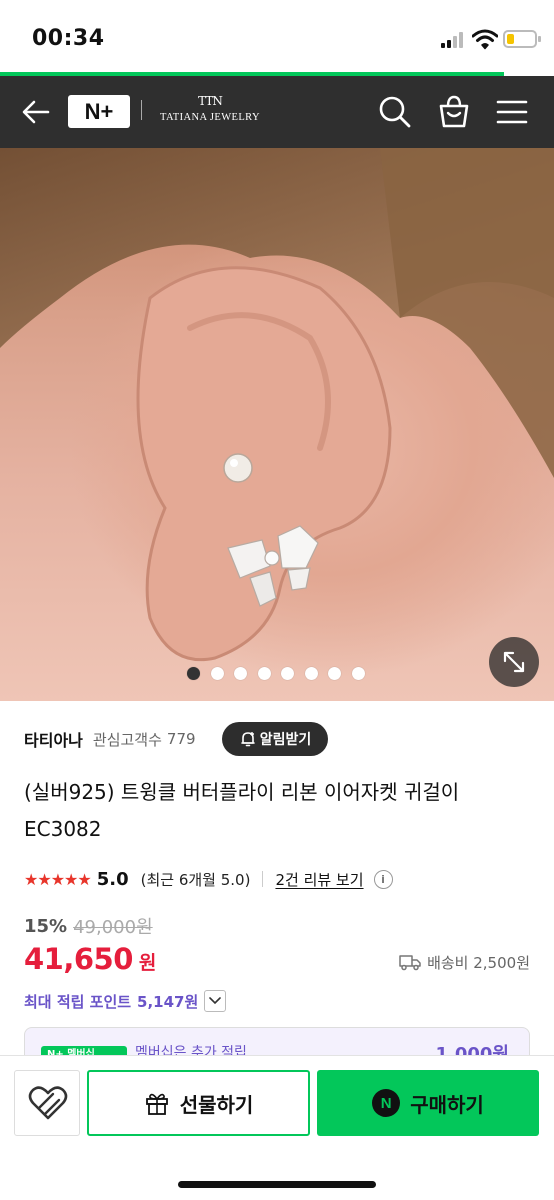 The image size is (554, 1200). I want to click on original-price: 49,000원, so click(113, 927).